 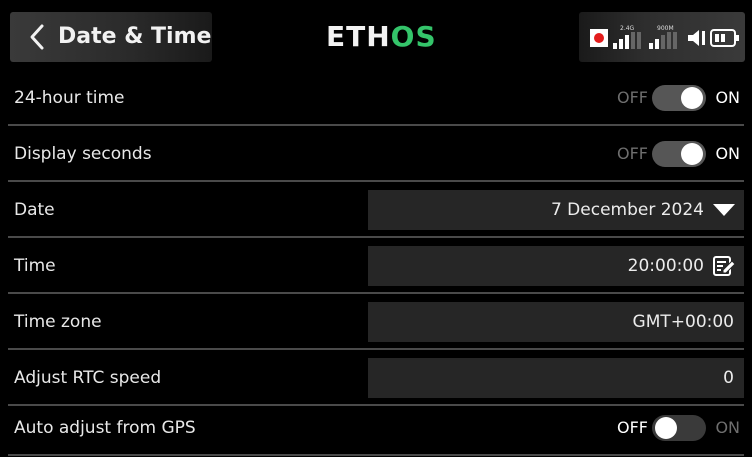 I want to click on setting-row-date: Date 7 December 2024, so click(x=376, y=210).